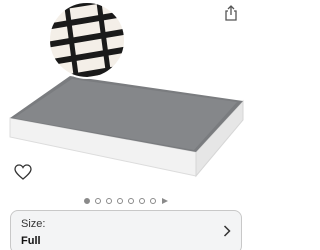 This screenshot has width=320, height=250. I want to click on share-button, so click(231, 13).